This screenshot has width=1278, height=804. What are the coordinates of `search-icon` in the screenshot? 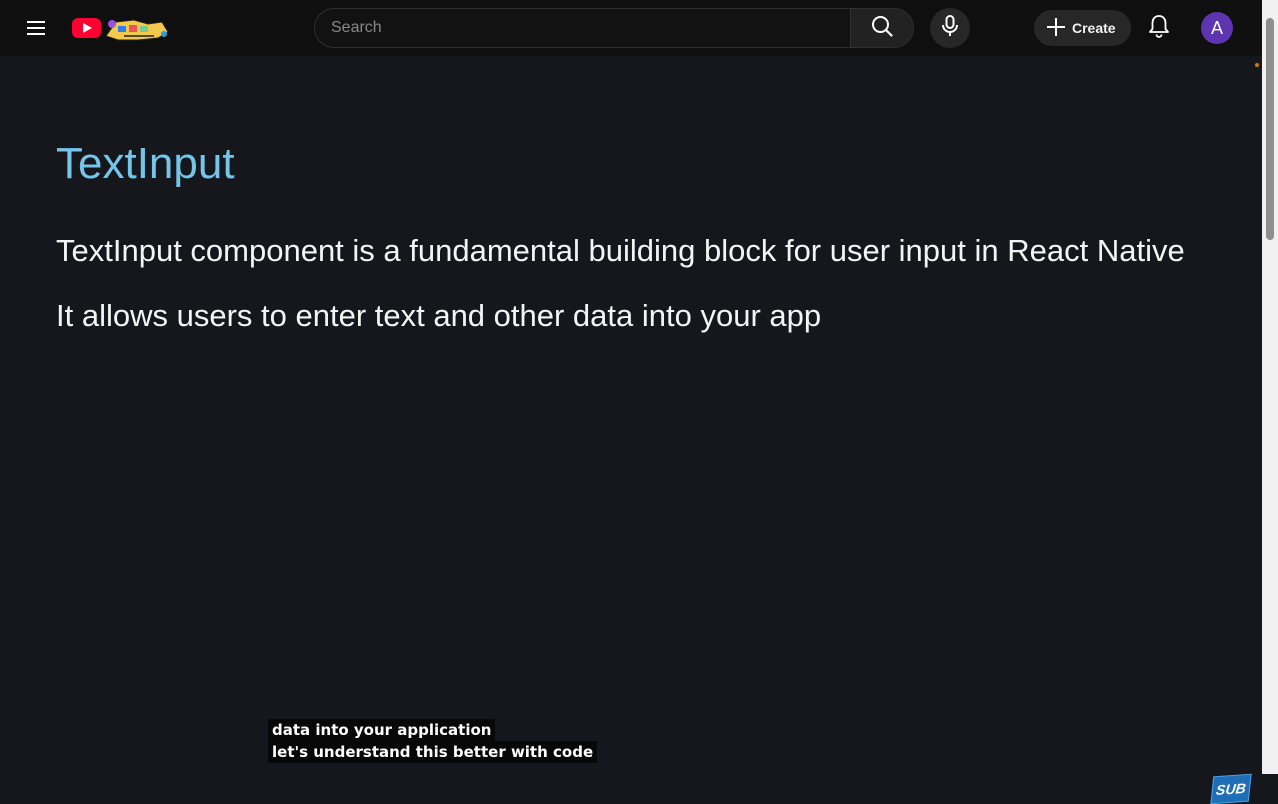 It's located at (882, 28).